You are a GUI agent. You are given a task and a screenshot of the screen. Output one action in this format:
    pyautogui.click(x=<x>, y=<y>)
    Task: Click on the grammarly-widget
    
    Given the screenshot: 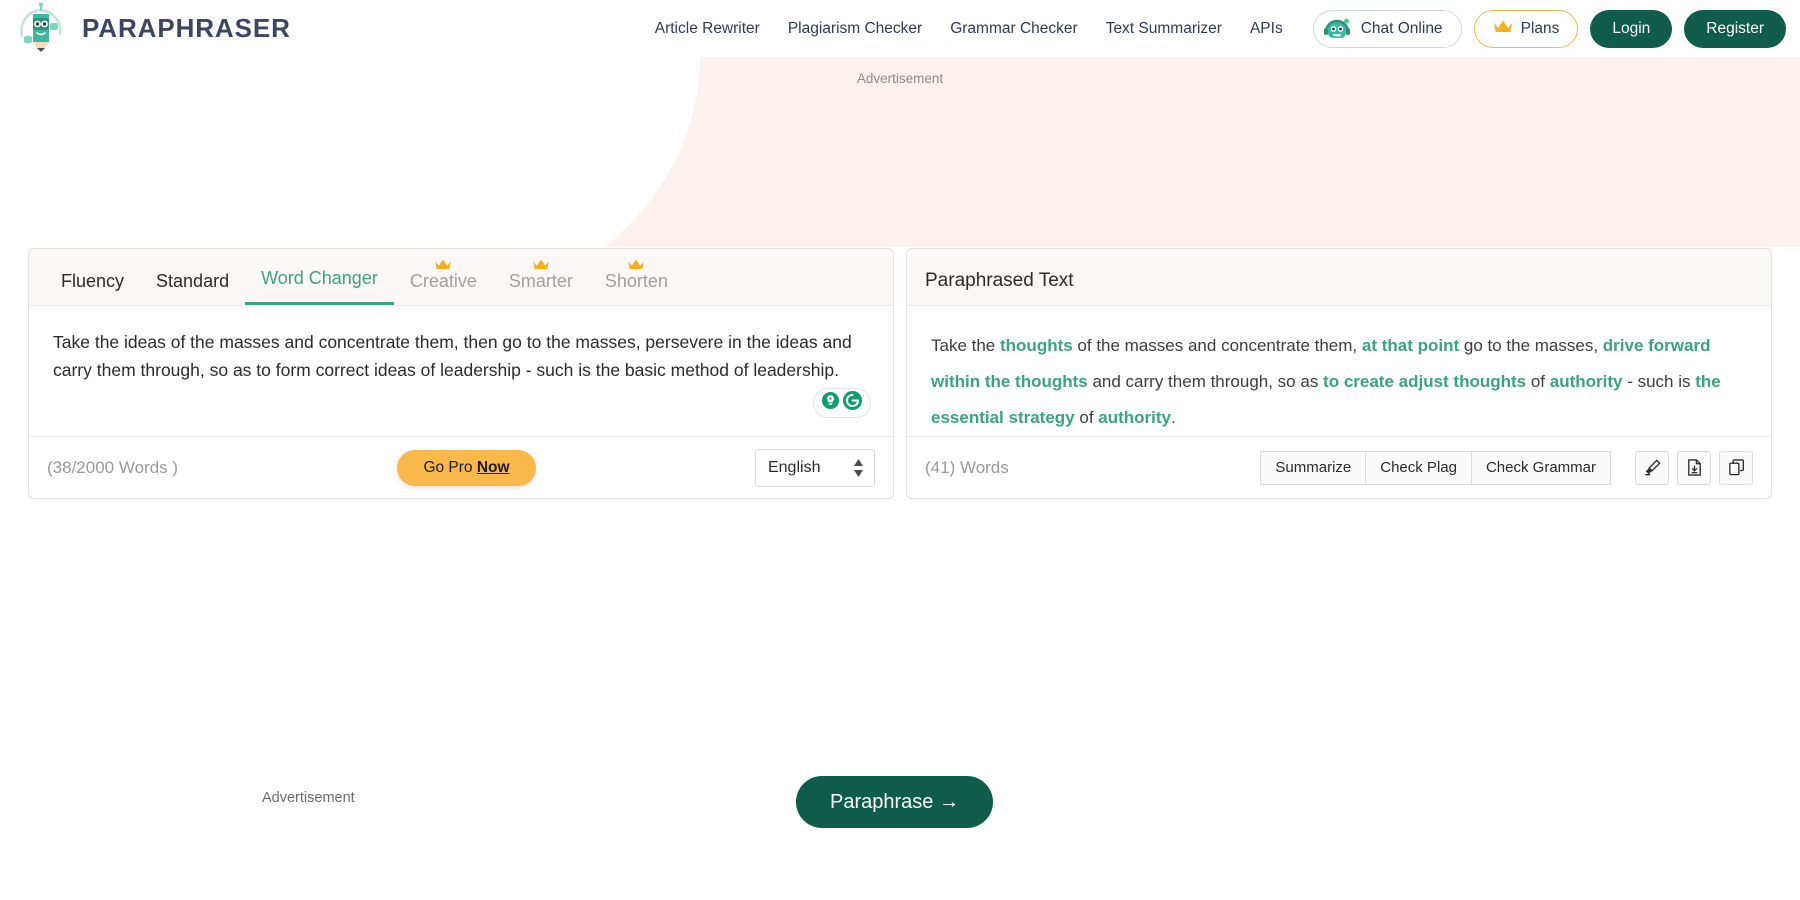 What is the action you would take?
    pyautogui.click(x=842, y=403)
    